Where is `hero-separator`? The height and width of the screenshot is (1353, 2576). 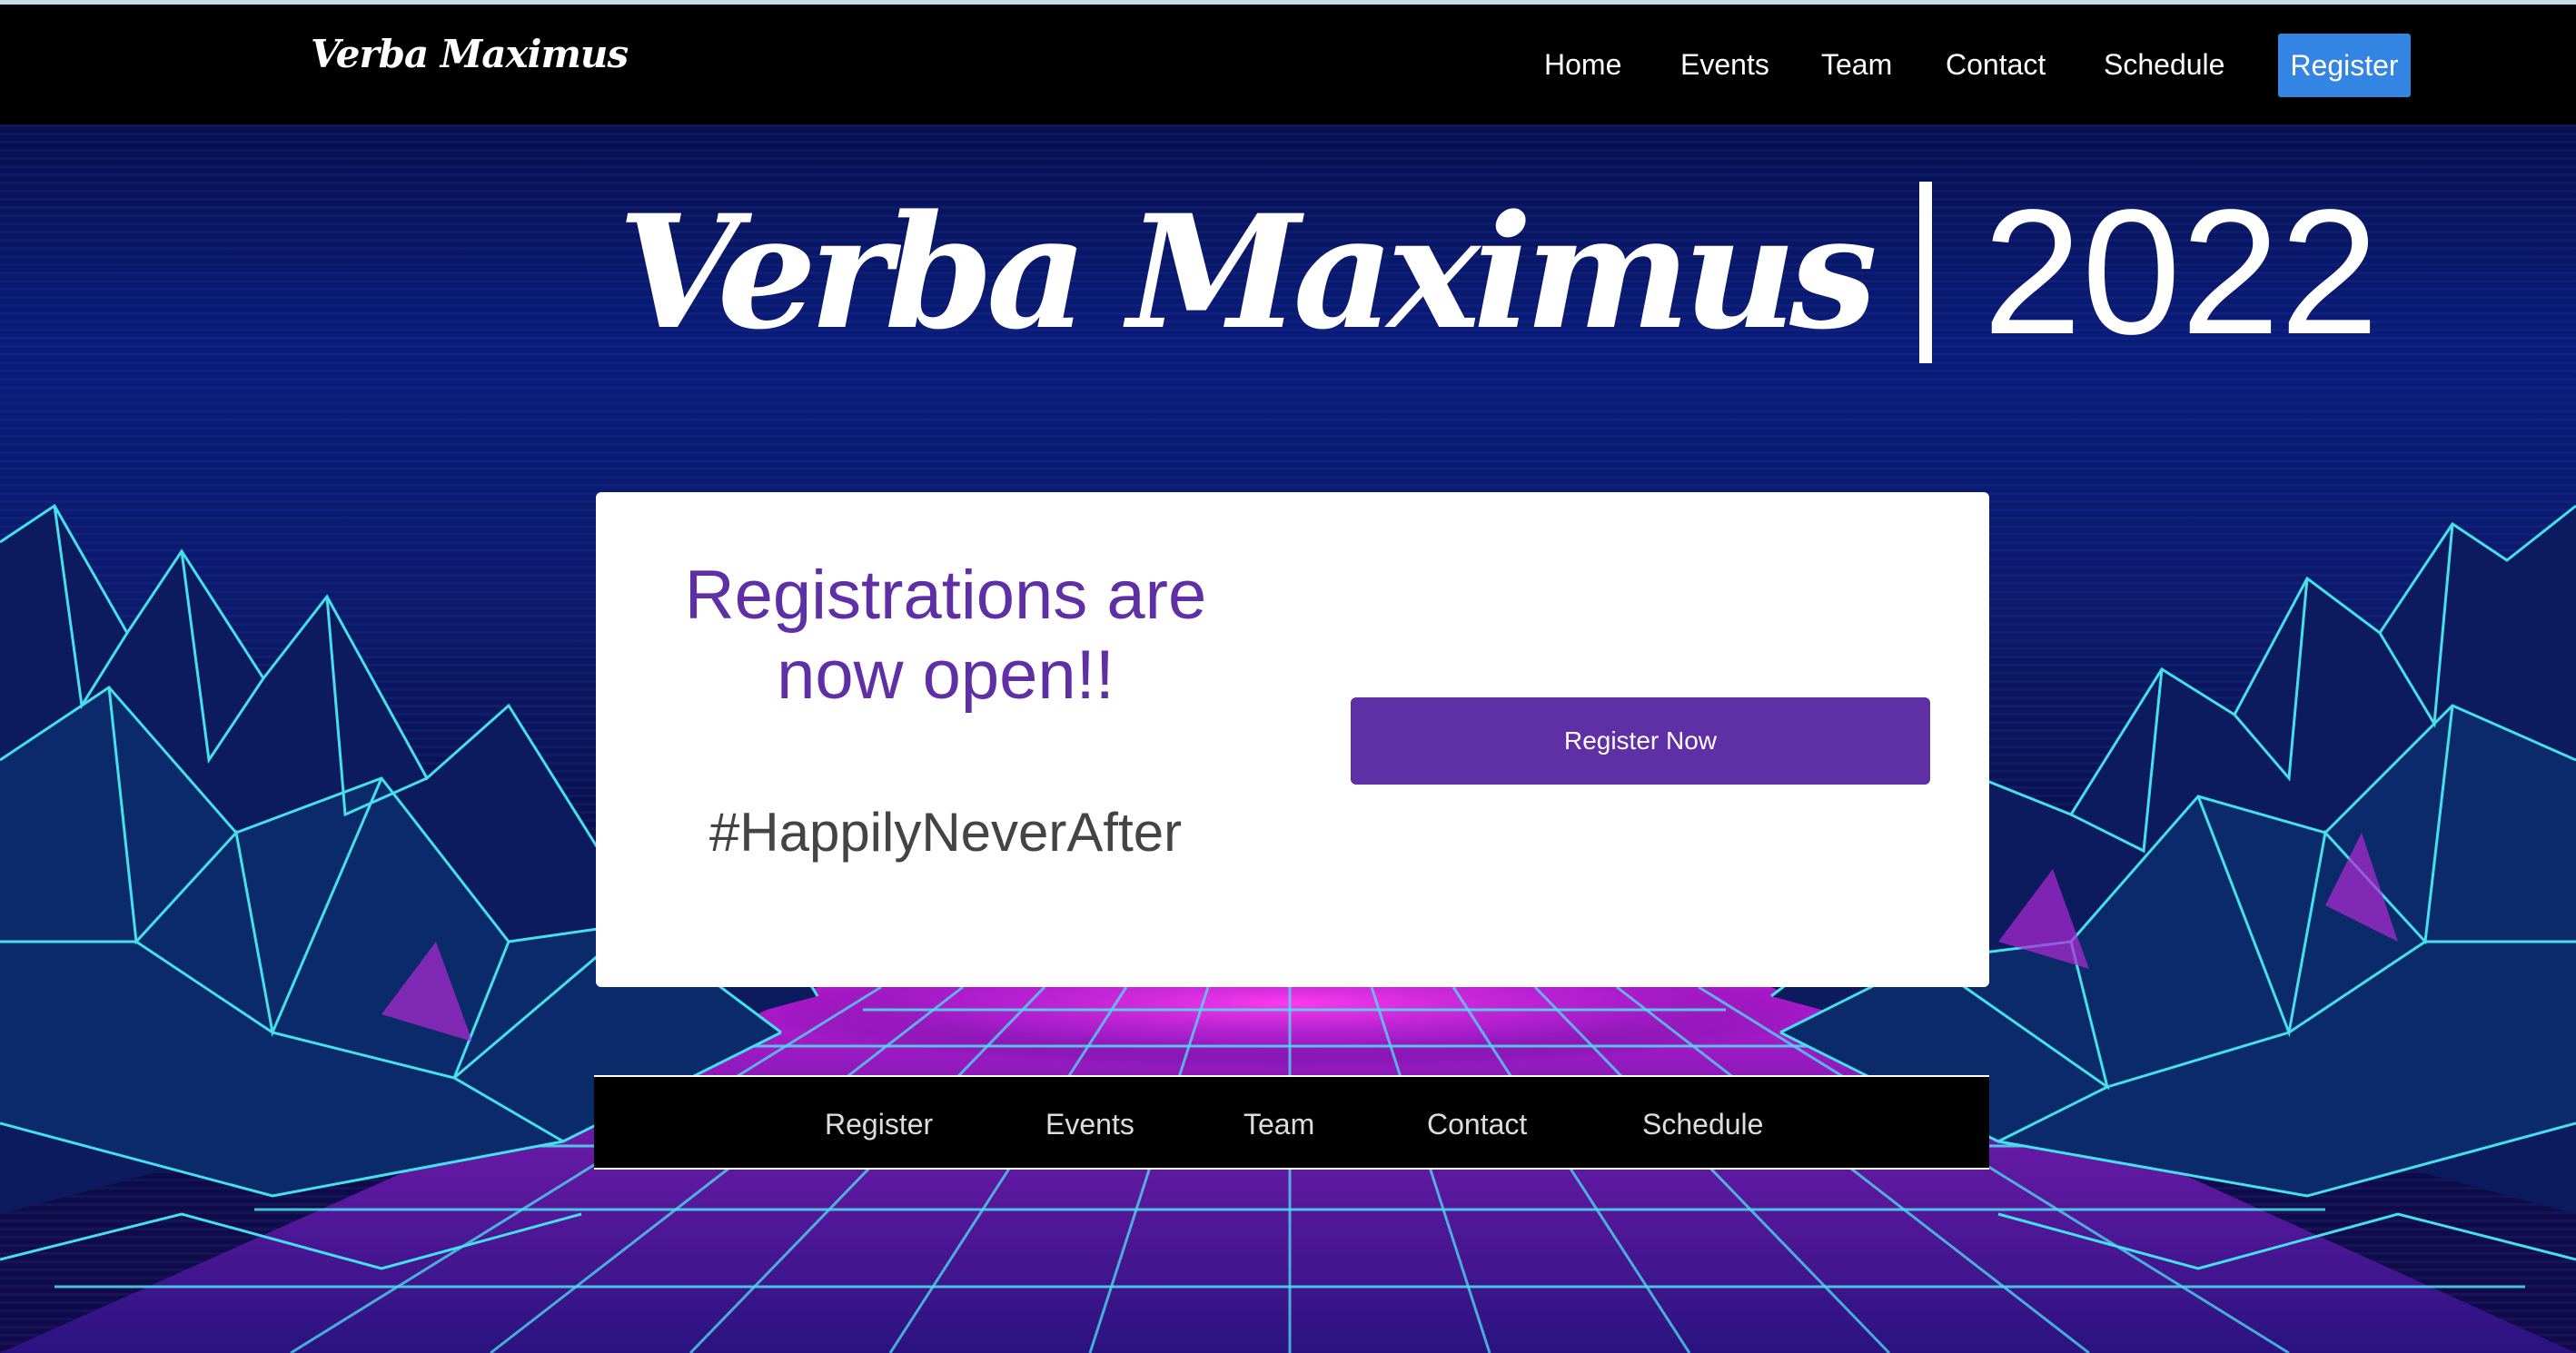
hero-separator is located at coordinates (1925, 272).